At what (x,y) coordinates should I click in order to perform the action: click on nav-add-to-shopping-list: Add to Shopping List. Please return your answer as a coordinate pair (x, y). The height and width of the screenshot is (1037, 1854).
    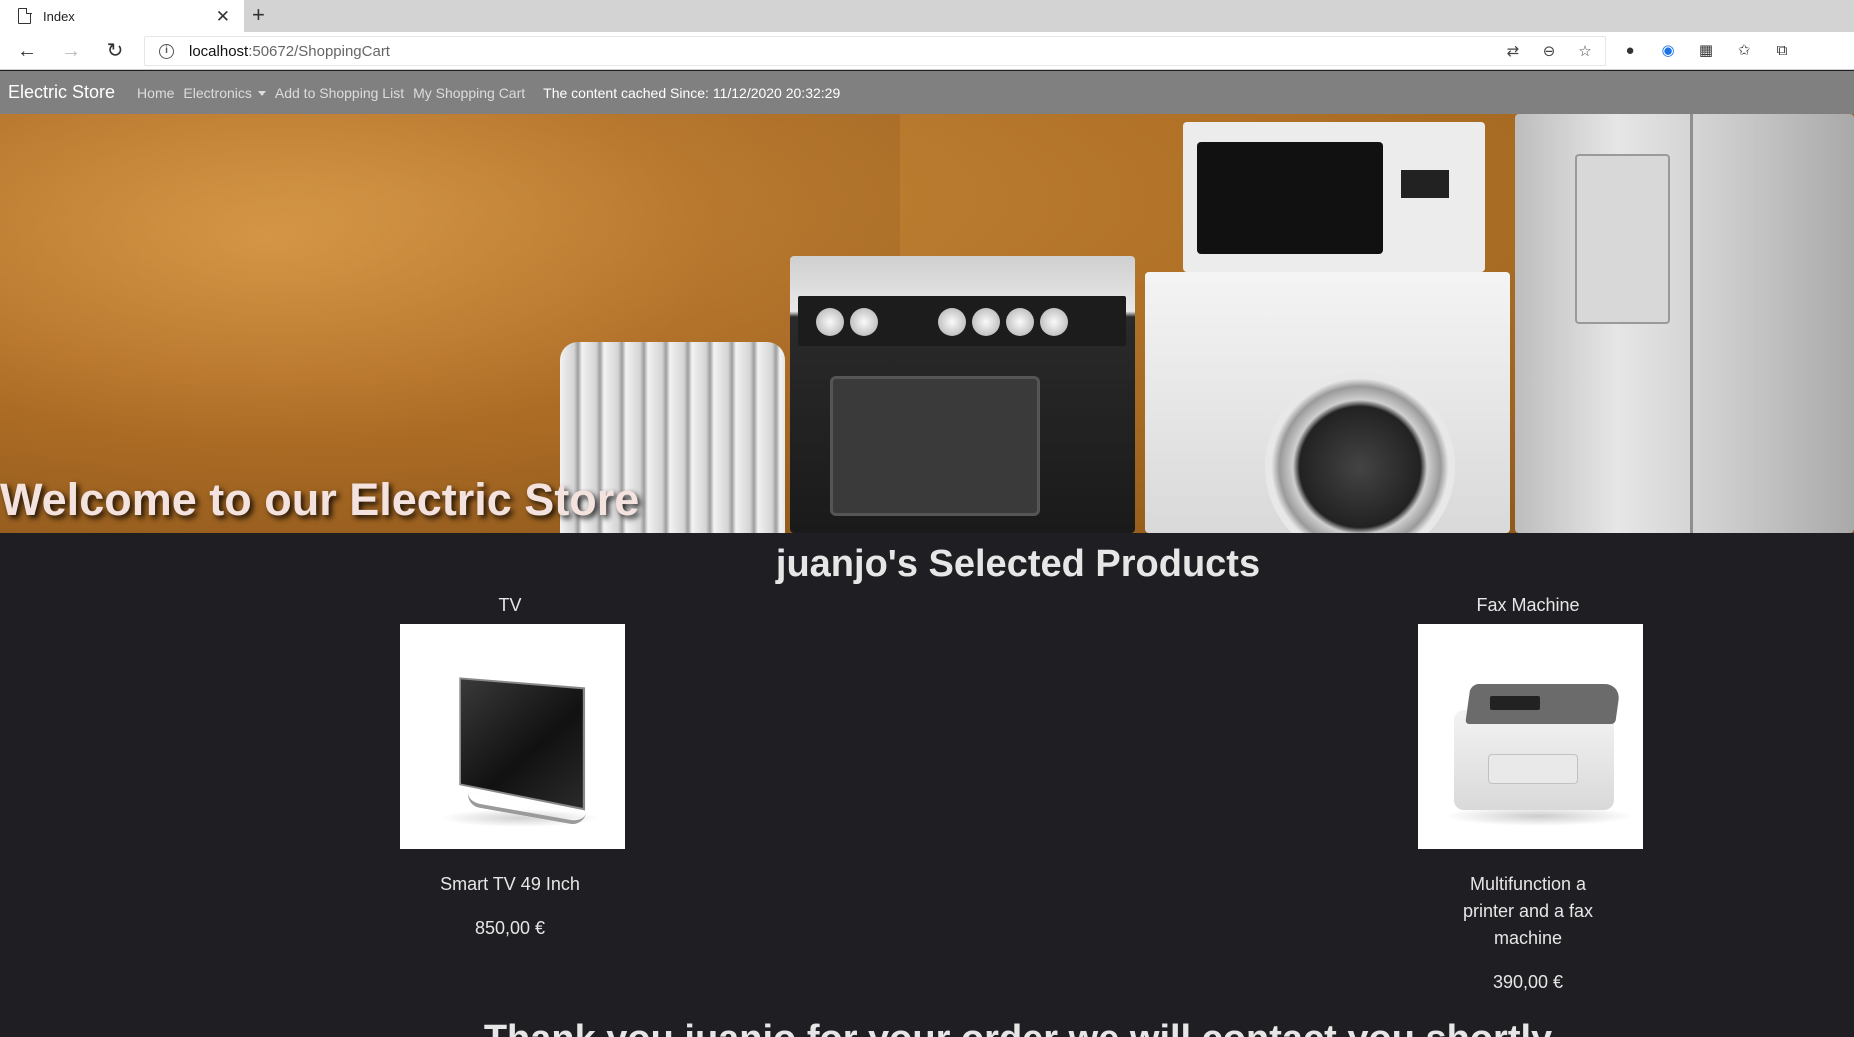
    Looking at the image, I should click on (339, 93).